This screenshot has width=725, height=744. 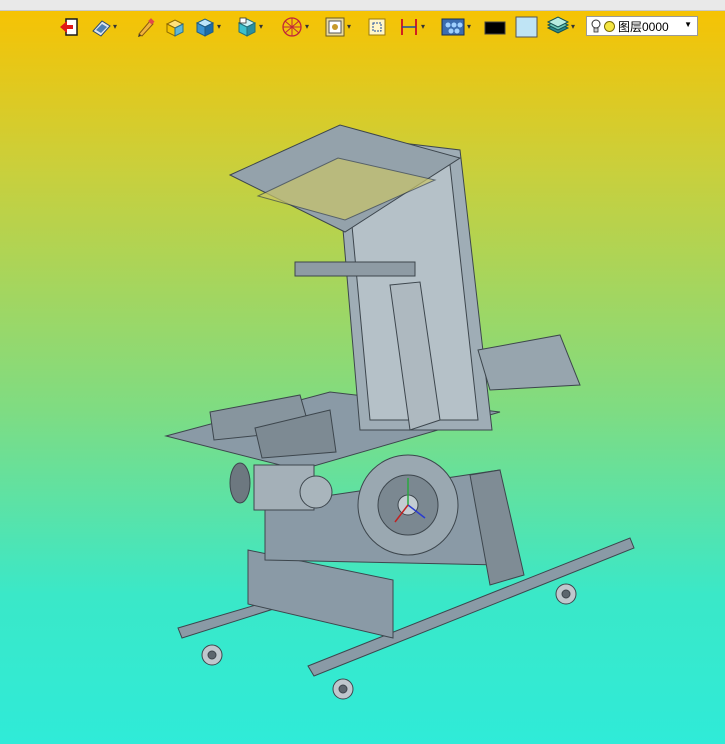 What do you see at coordinates (205, 27) in the screenshot?
I see `cube-icon` at bounding box center [205, 27].